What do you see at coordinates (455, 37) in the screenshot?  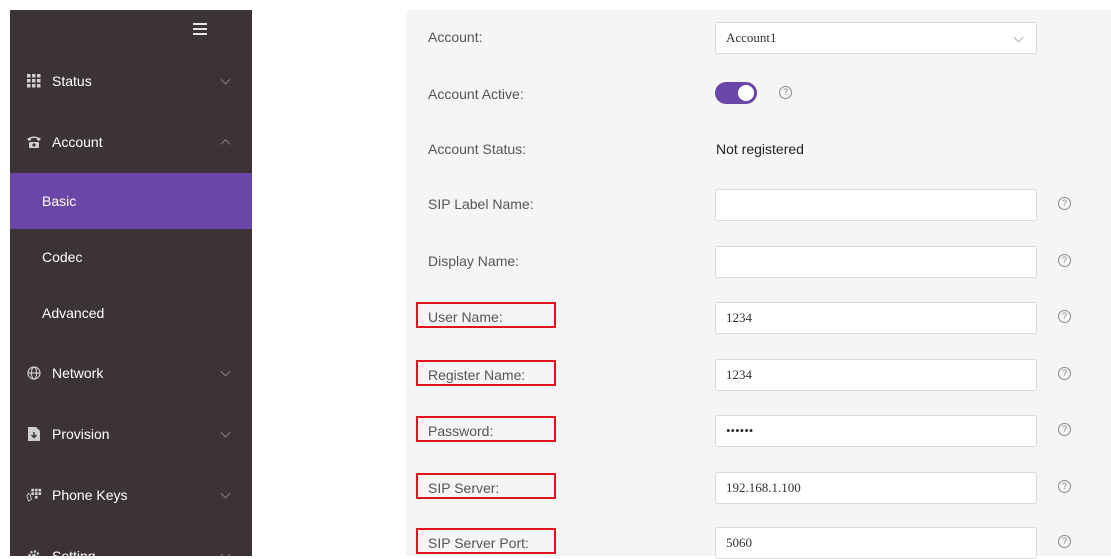 I see `account-label: Account:` at bounding box center [455, 37].